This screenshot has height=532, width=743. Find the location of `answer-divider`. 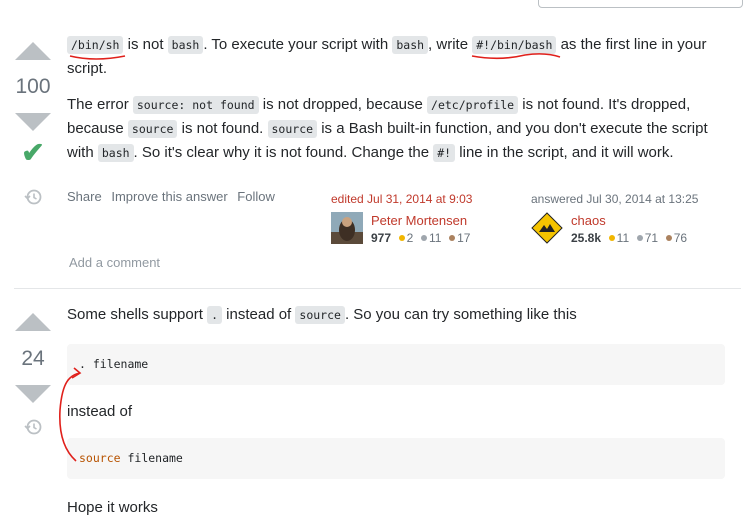

answer-divider is located at coordinates (377, 288).